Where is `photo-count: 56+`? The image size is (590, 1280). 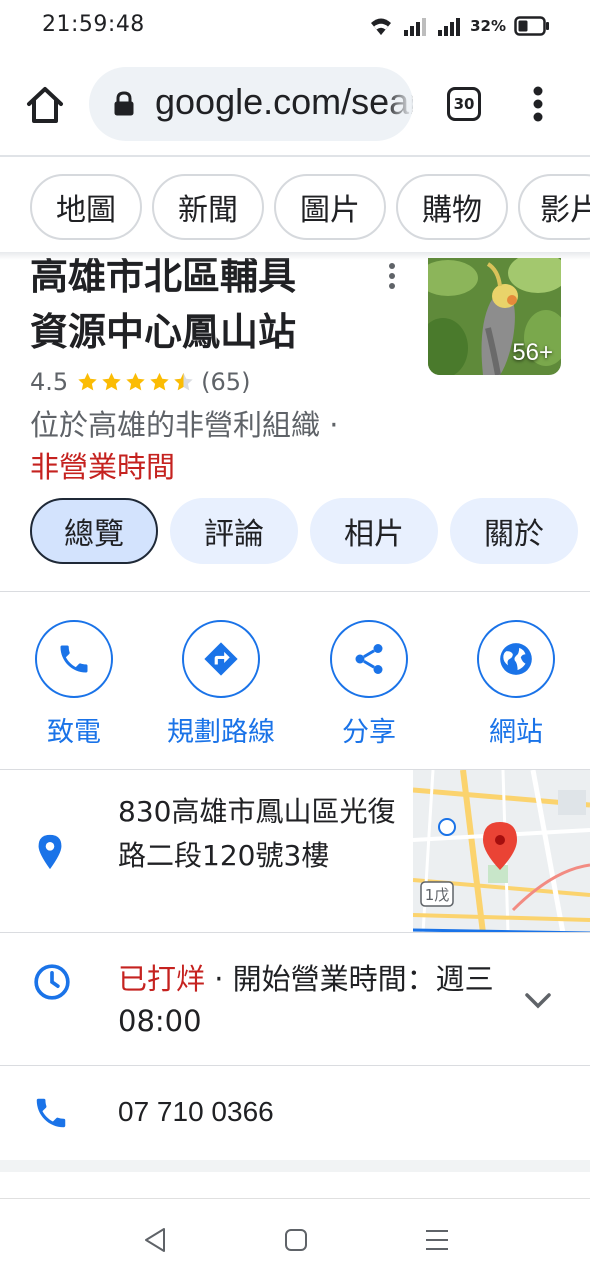
photo-count: 56+ is located at coordinates (532, 352).